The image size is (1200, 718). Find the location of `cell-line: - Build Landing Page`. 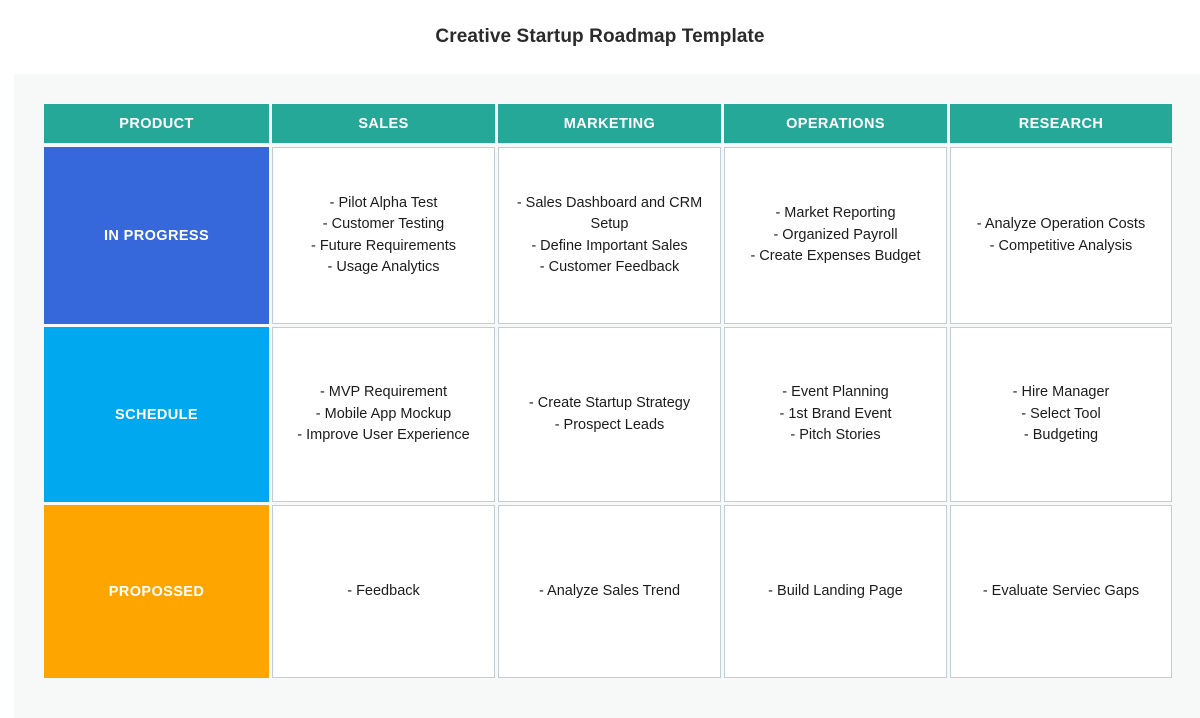

cell-line: - Build Landing Page is located at coordinates (835, 590).